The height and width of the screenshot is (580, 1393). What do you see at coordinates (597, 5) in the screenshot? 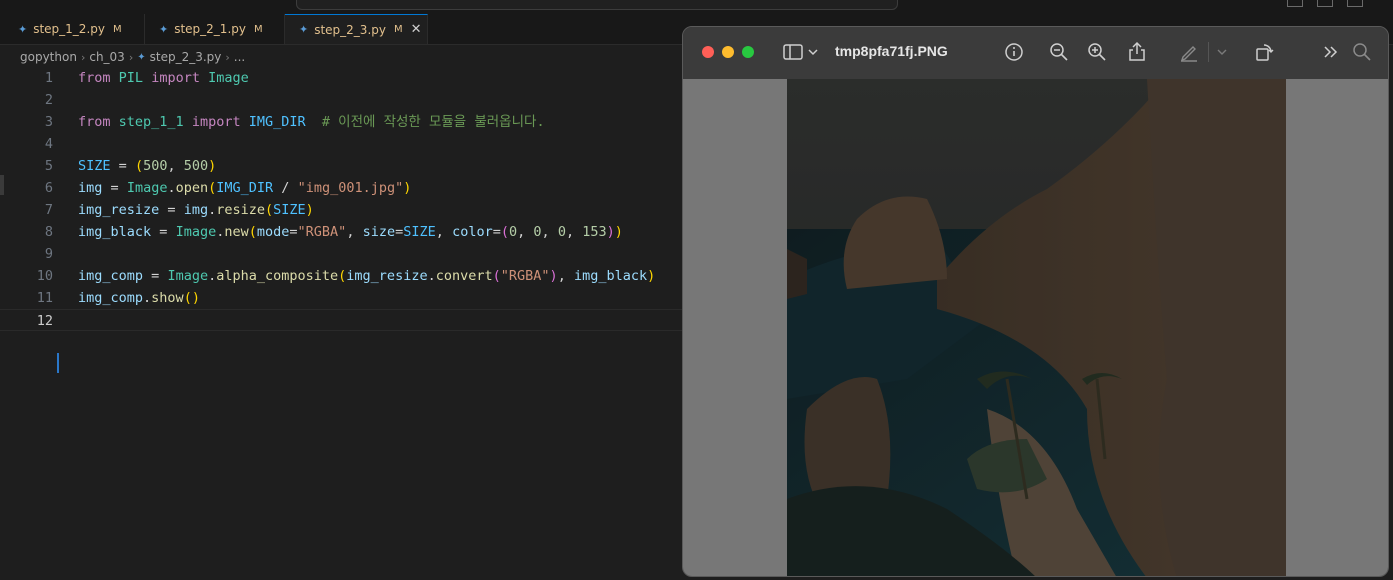
I see `command-center` at bounding box center [597, 5].